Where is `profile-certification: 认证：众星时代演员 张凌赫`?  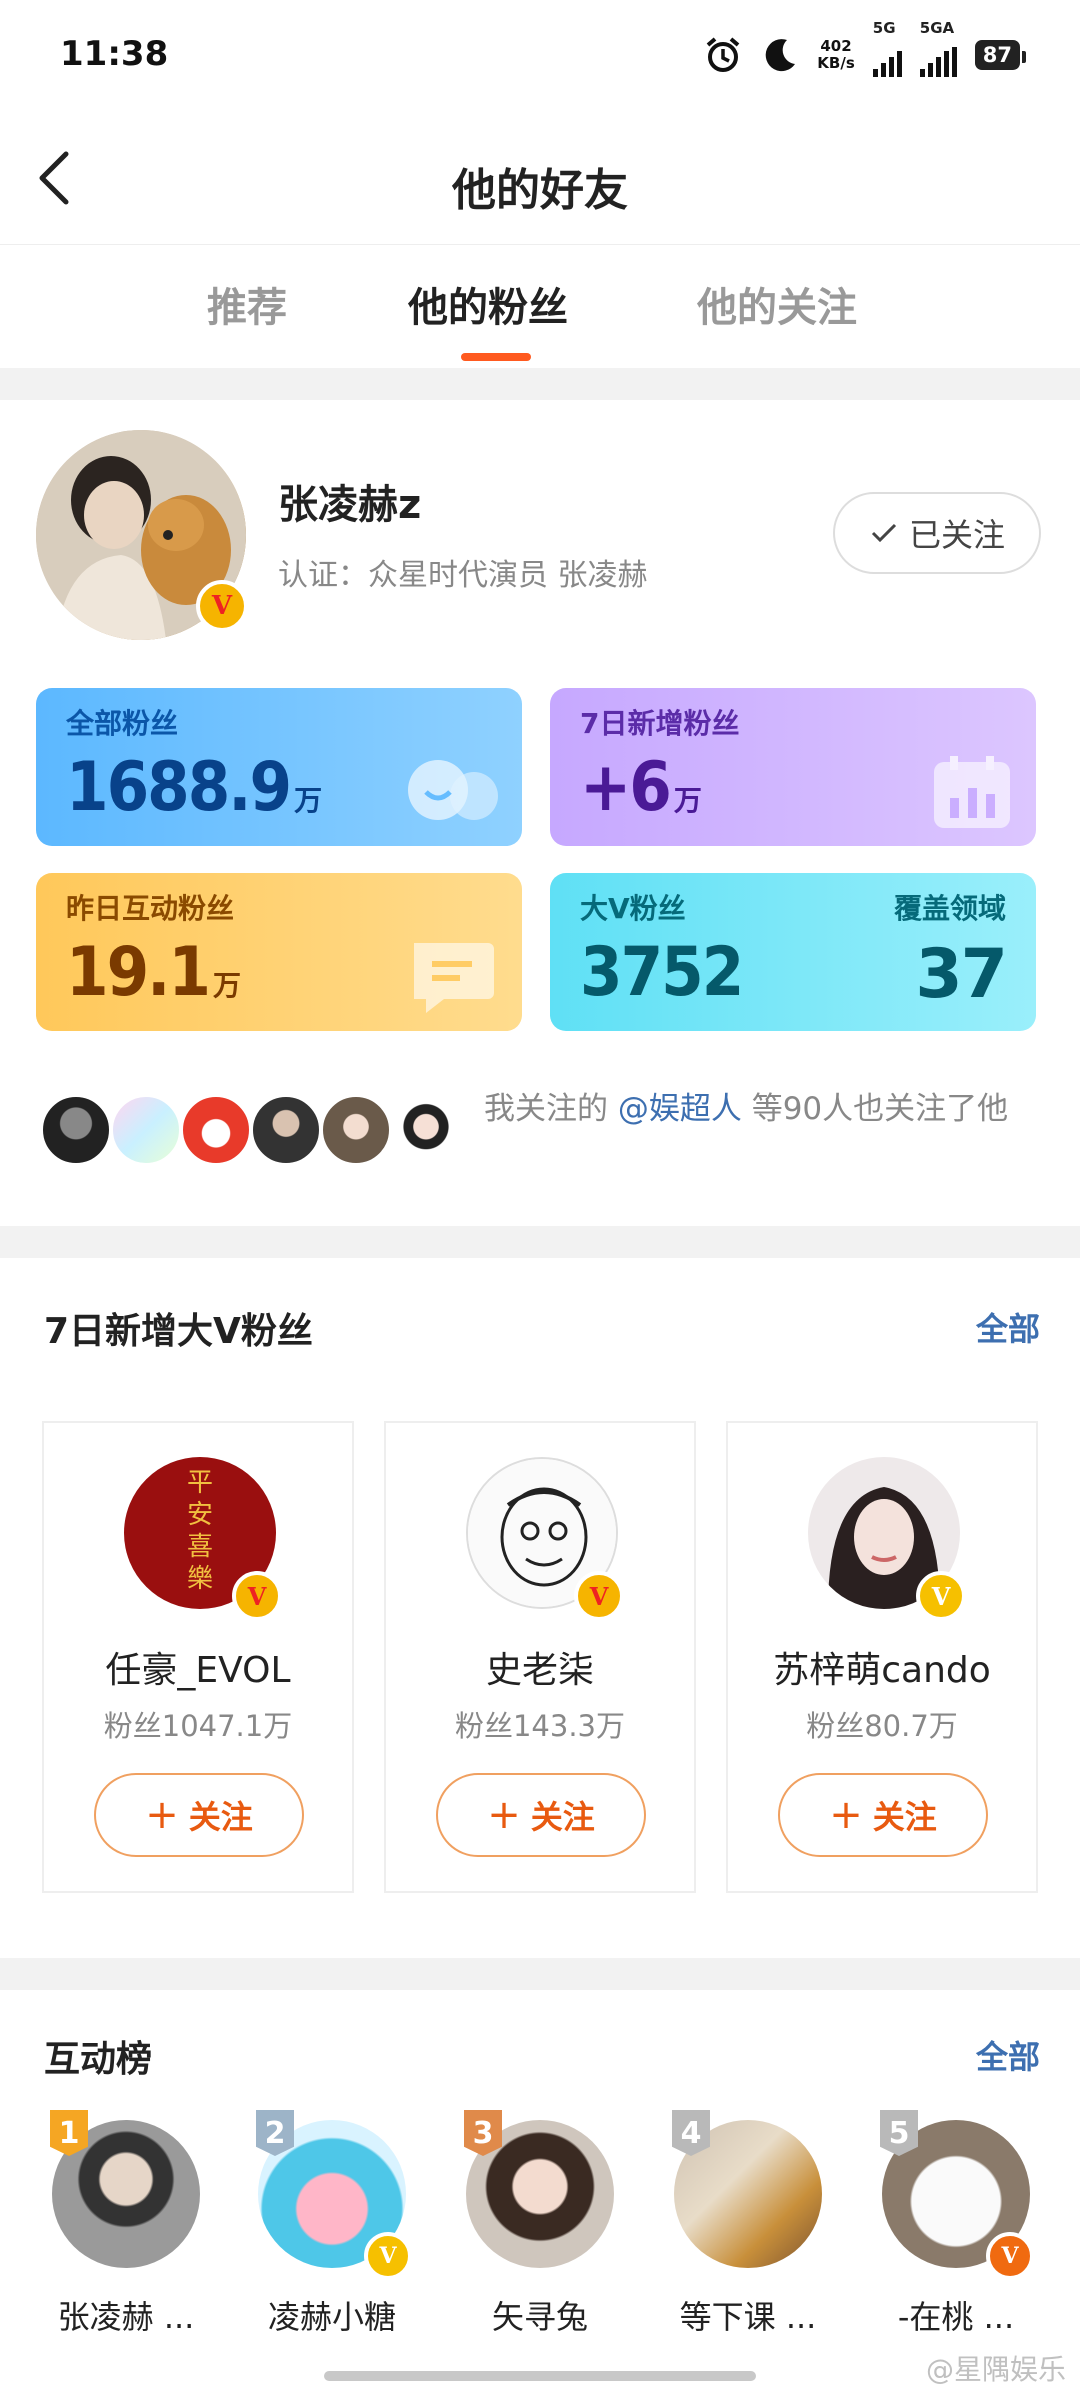
profile-certification: 认证：众星时代演员 张凌赫 is located at coordinates (463, 575).